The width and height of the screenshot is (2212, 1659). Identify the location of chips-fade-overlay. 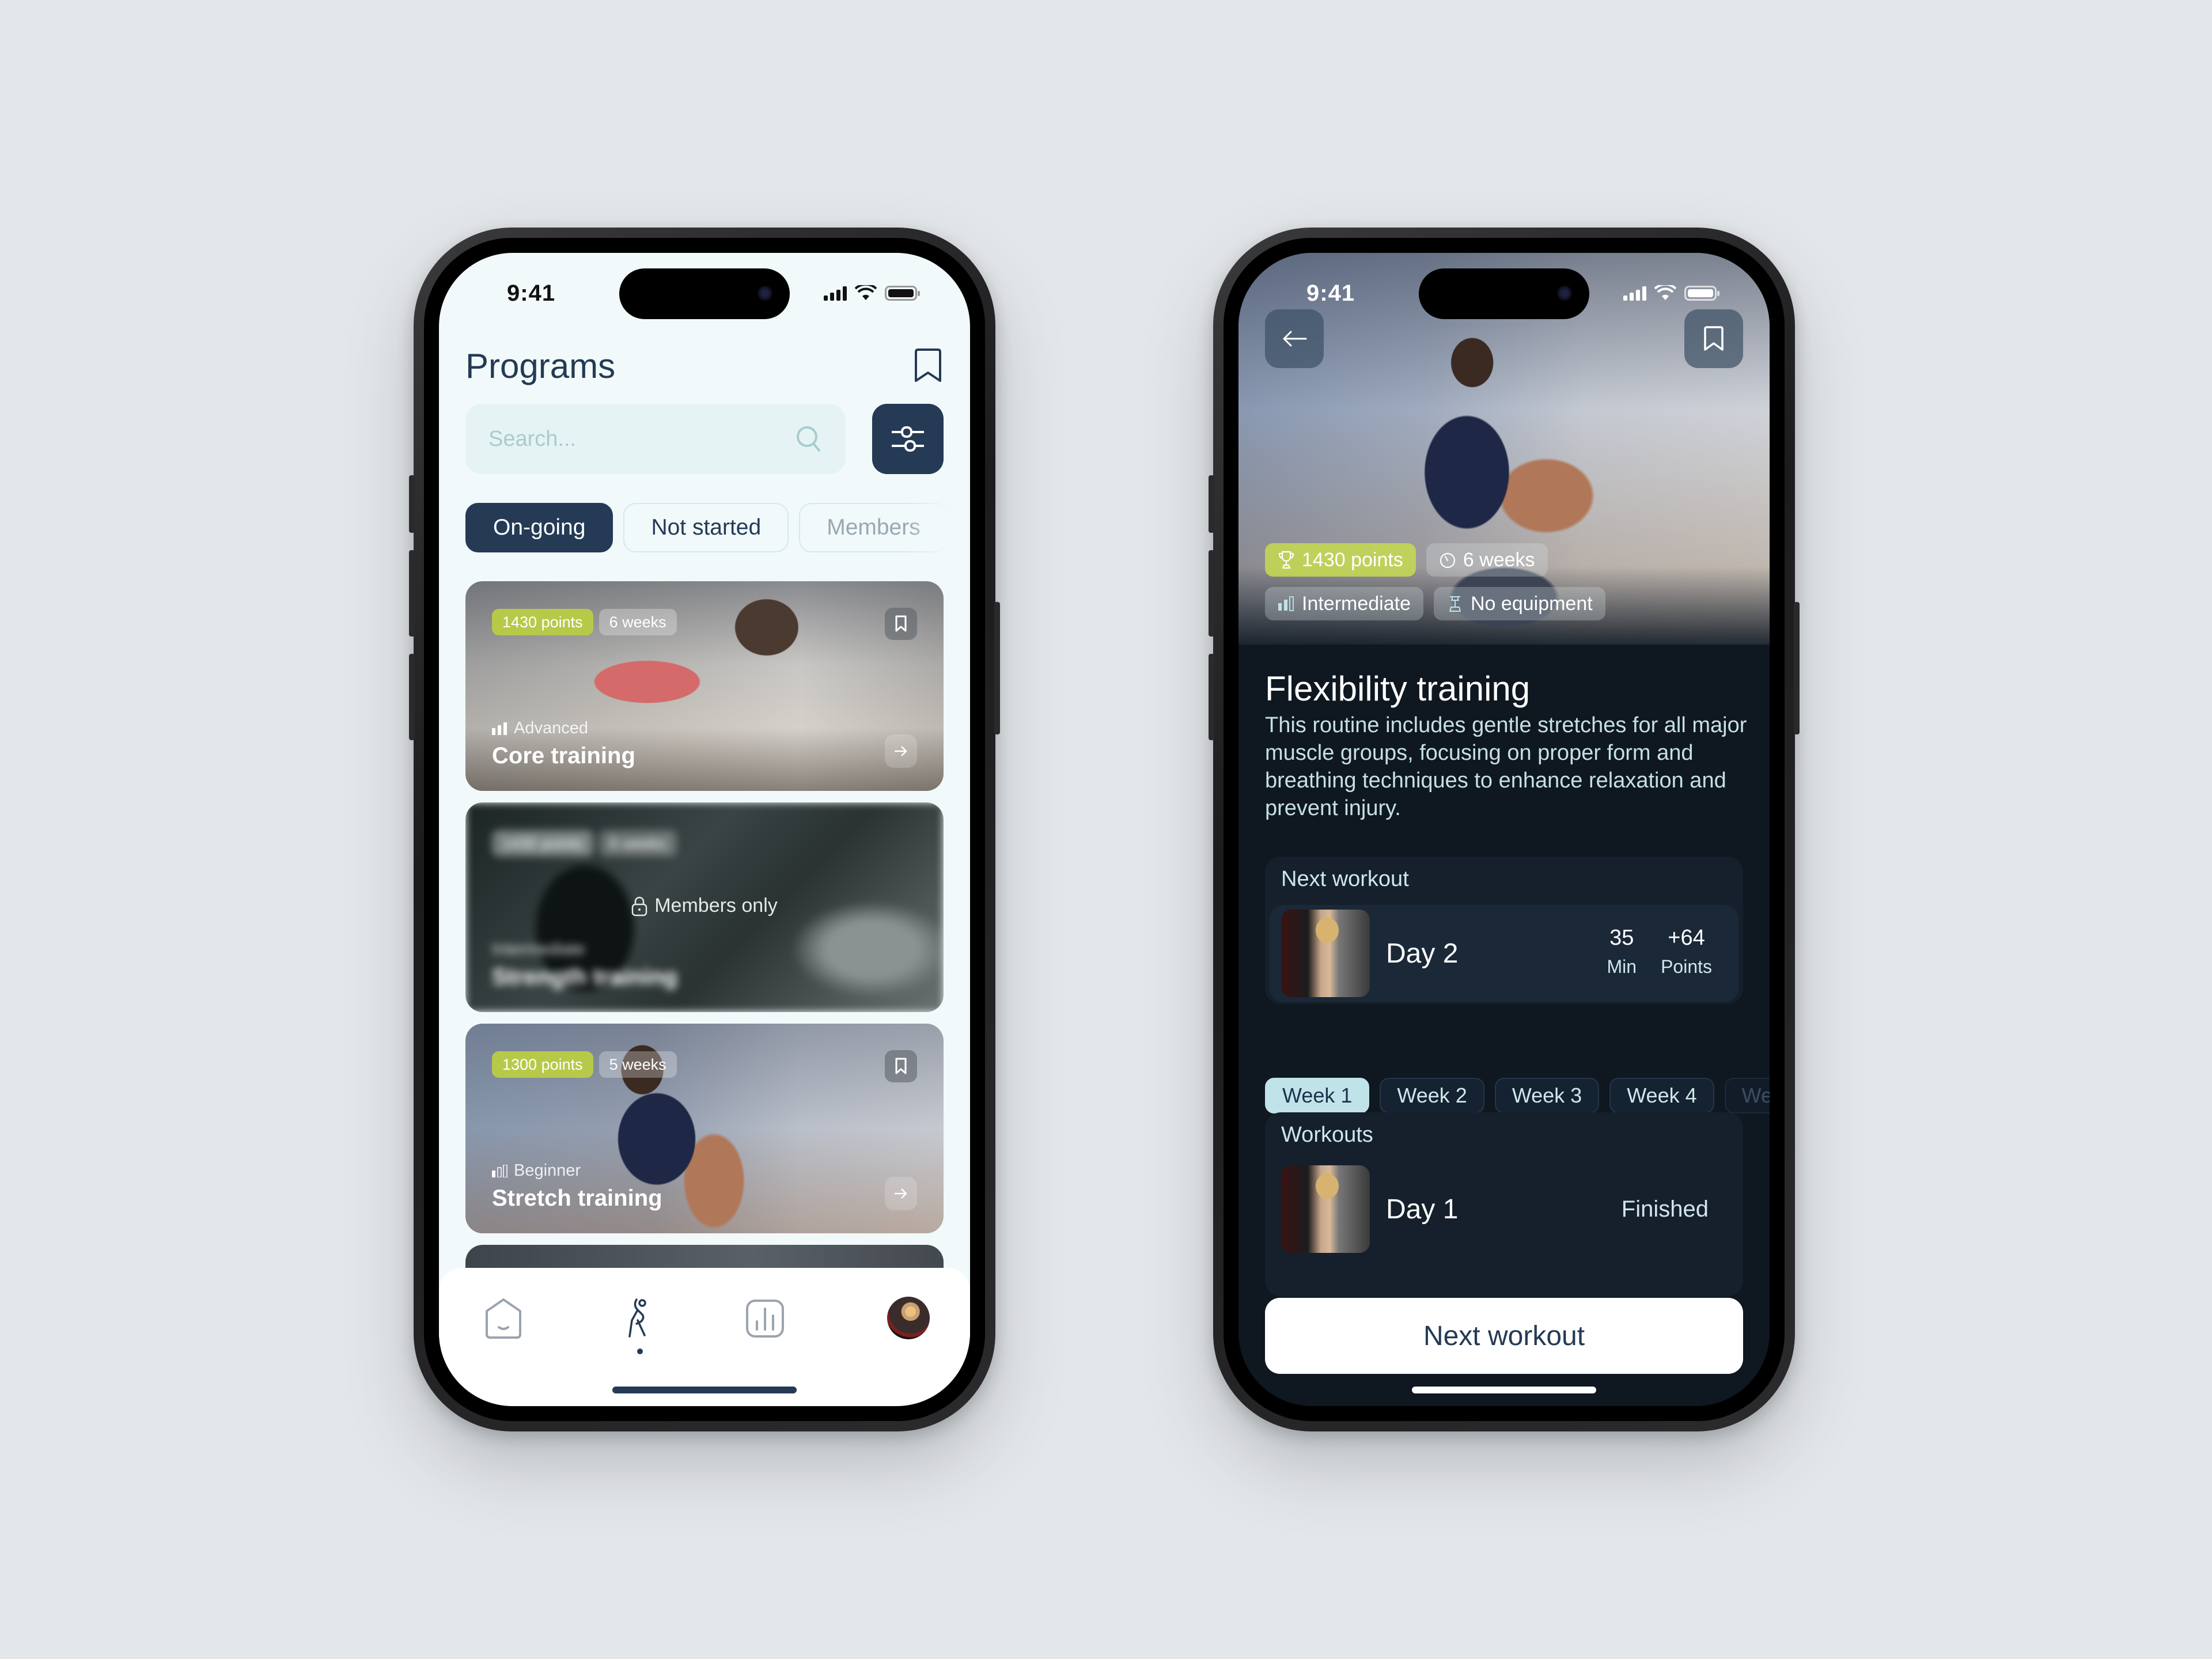
(938, 529).